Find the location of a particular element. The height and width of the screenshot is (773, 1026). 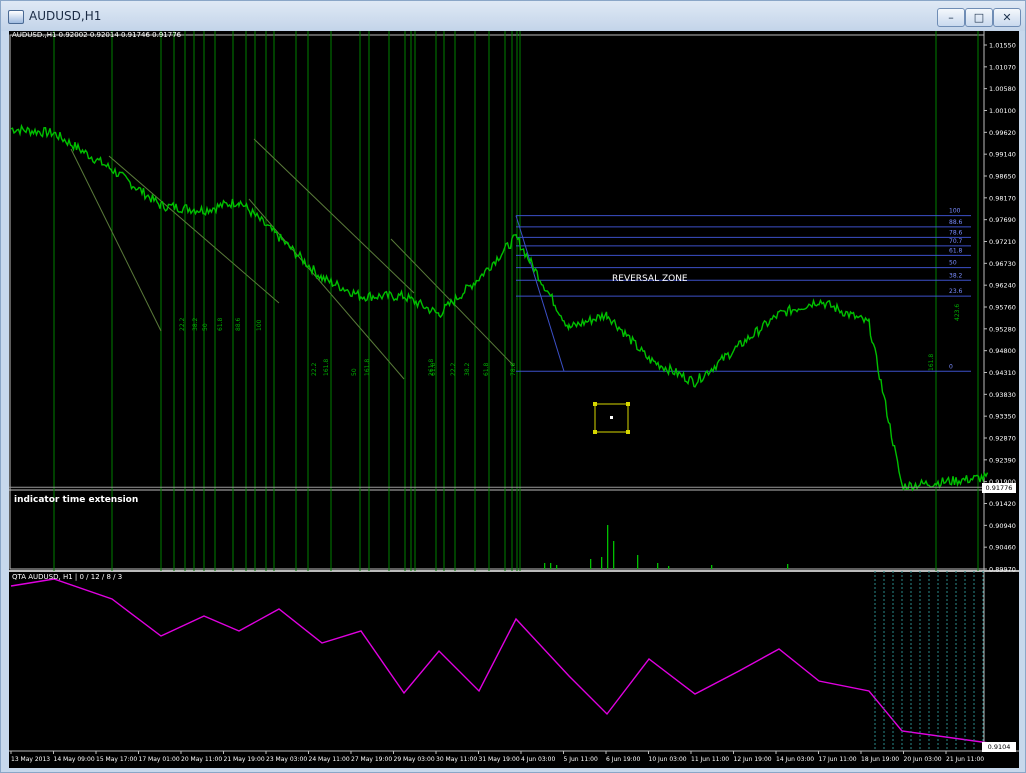

restore-icon: □ is located at coordinates (979, 17).